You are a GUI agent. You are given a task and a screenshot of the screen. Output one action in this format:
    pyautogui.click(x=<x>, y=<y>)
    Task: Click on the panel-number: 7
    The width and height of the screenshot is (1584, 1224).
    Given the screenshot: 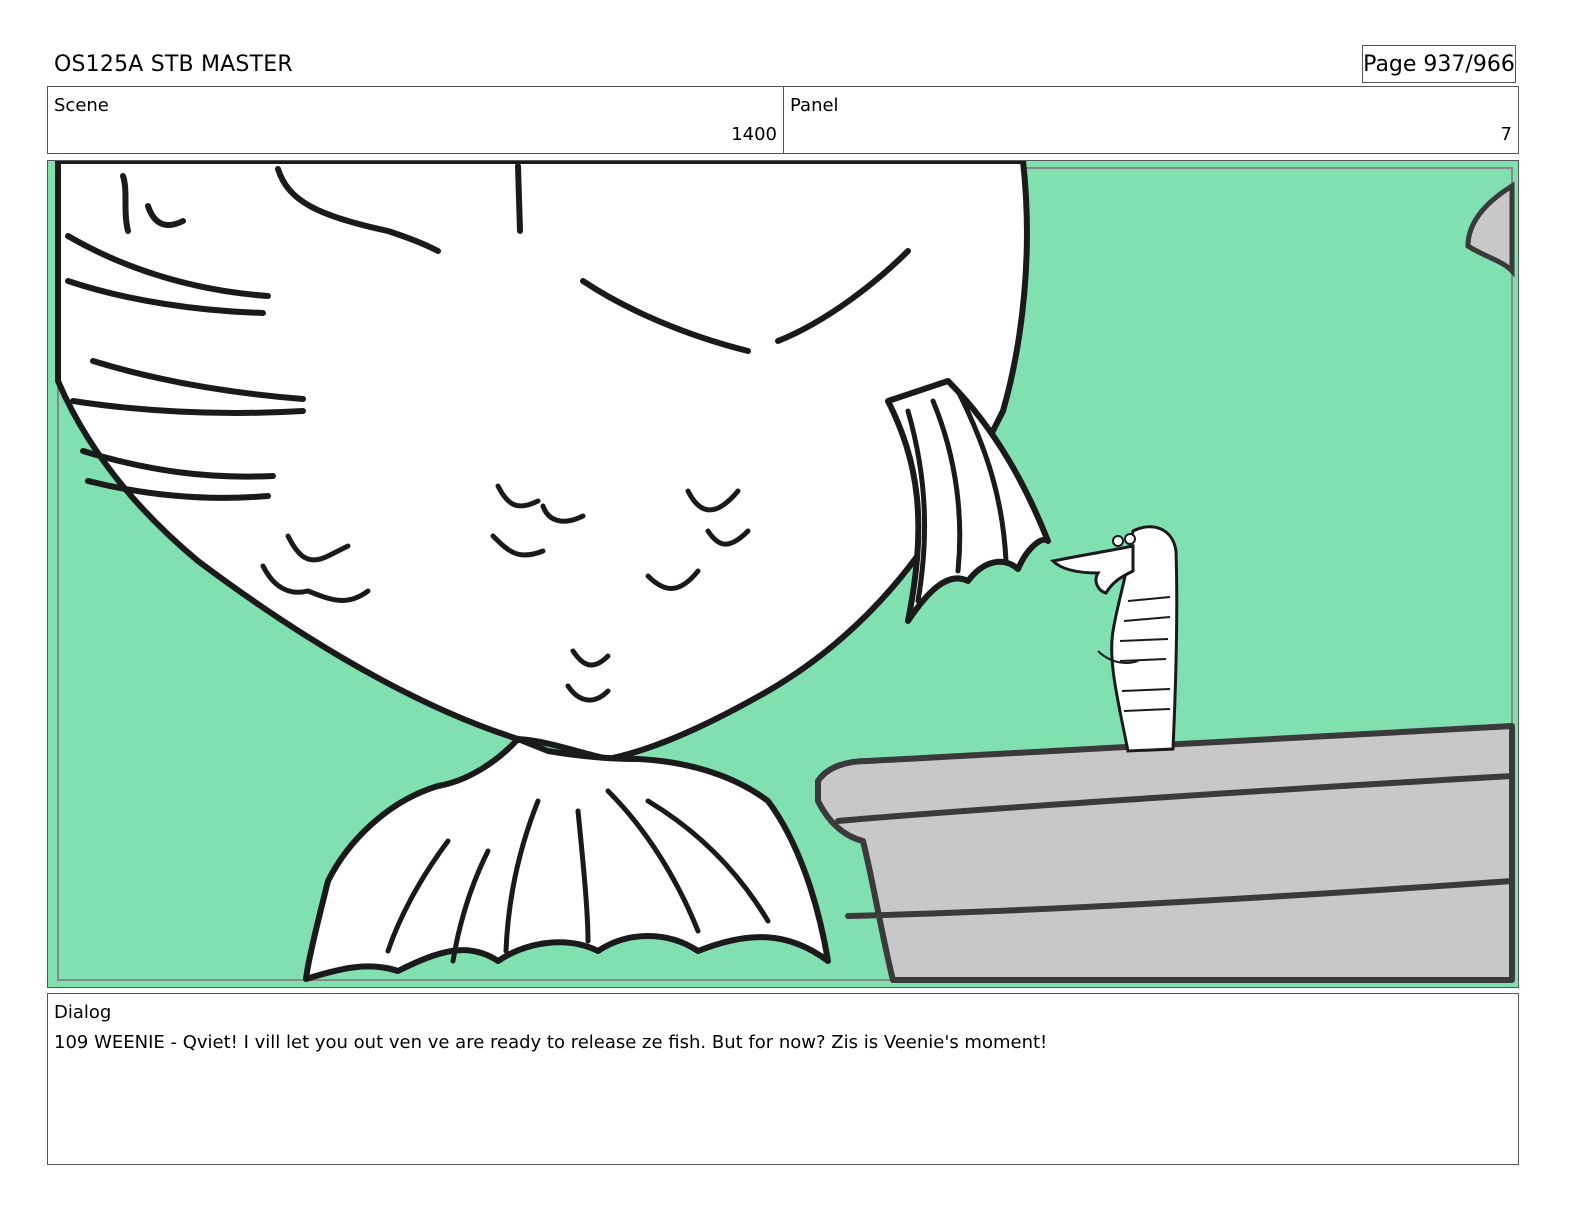 What is the action you would take?
    pyautogui.click(x=1506, y=134)
    